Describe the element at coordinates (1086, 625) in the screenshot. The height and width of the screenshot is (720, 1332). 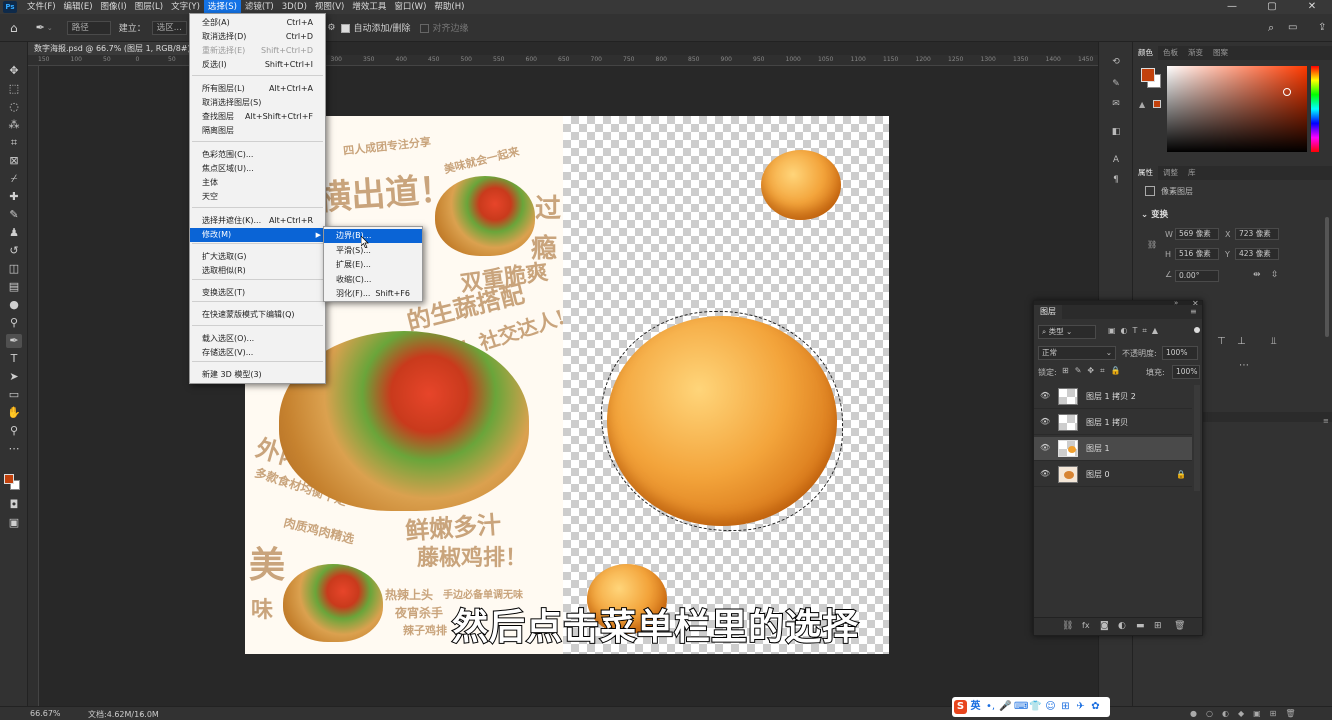
I see `fx-icon: fx` at that location.